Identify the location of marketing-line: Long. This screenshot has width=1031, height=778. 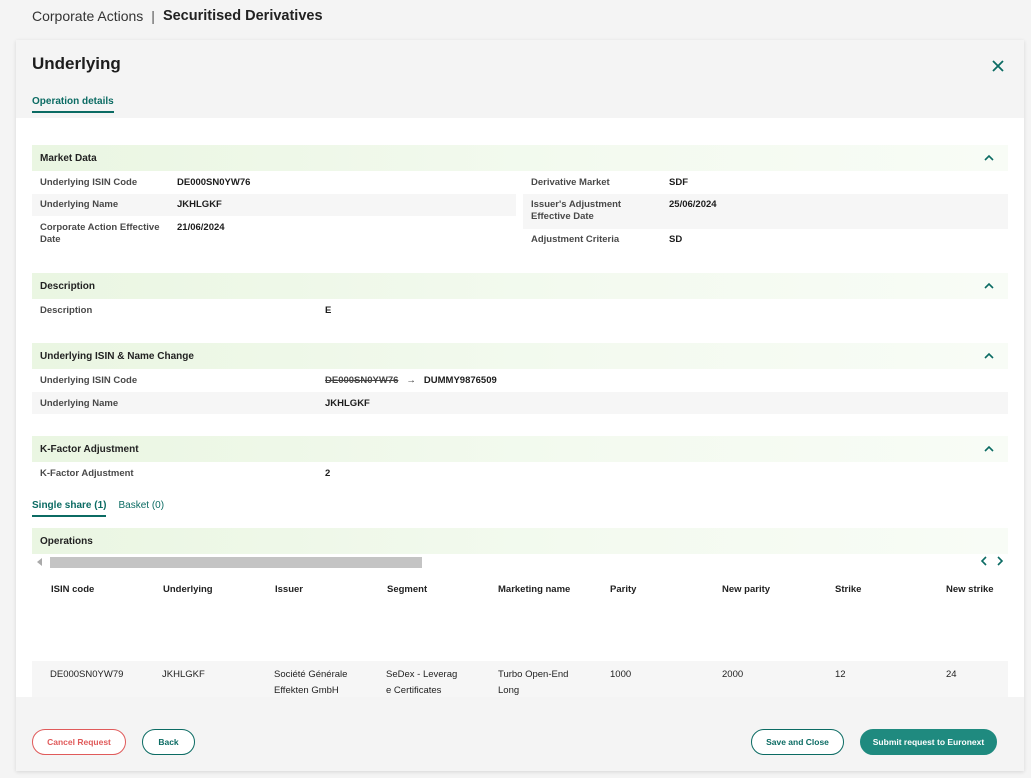
(509, 690).